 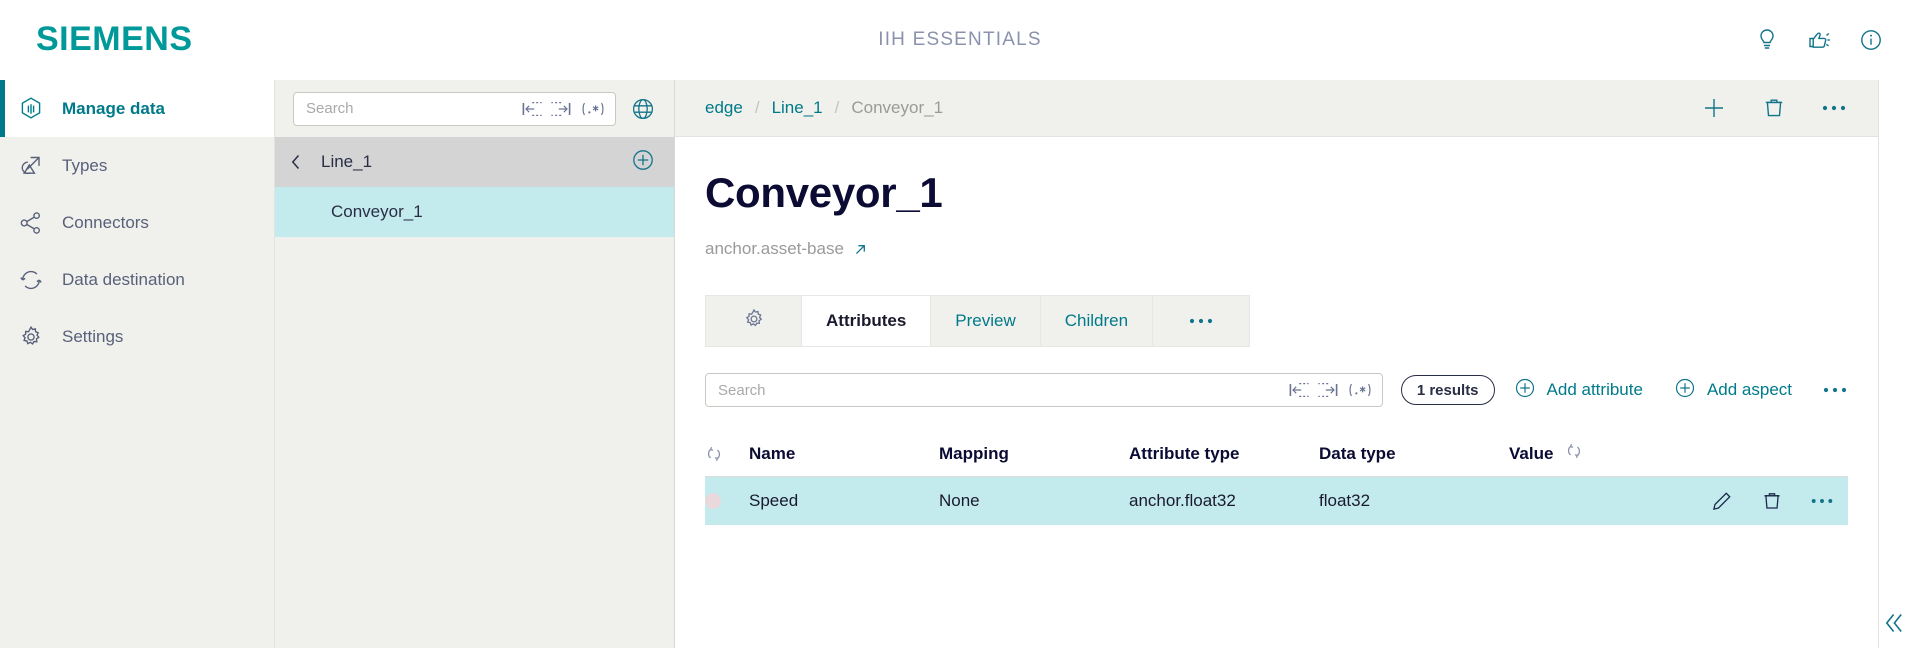 What do you see at coordinates (1034, 454) in the screenshot?
I see `column-header-mapping: Mapping` at bounding box center [1034, 454].